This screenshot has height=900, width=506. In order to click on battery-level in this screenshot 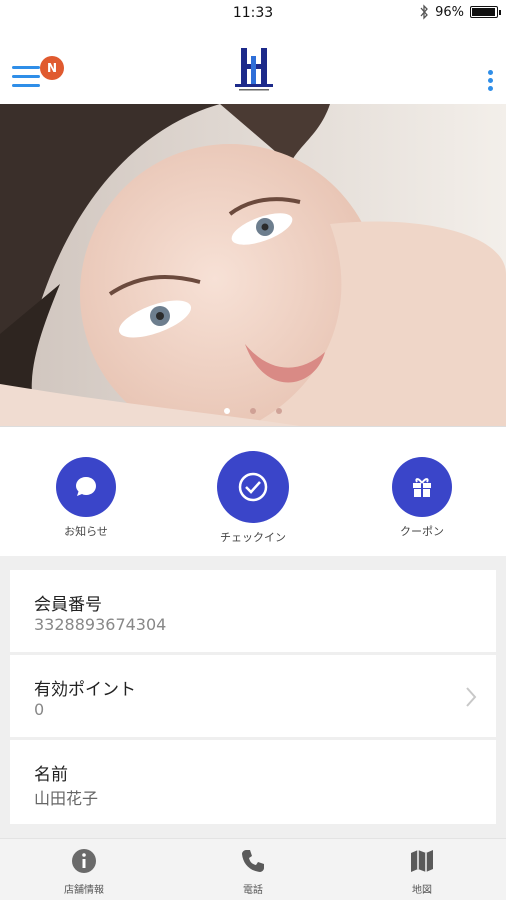, I will do `click(483, 12)`.